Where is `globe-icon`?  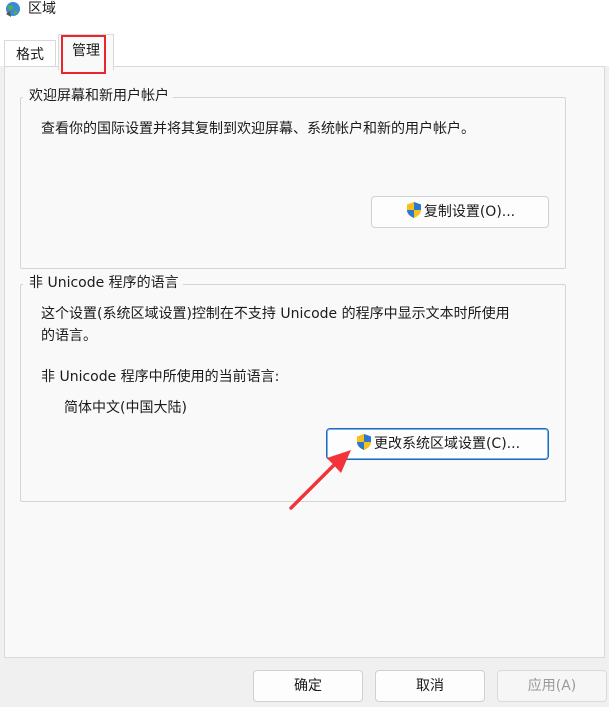
globe-icon is located at coordinates (13, 9).